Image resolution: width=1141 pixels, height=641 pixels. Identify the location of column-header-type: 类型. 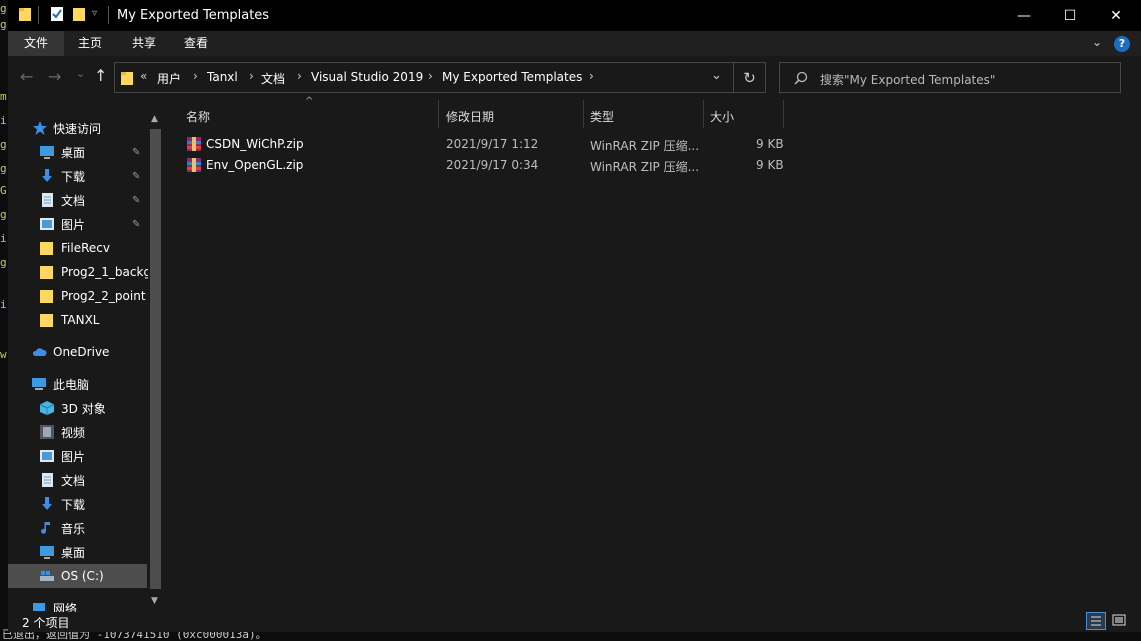
(602, 116).